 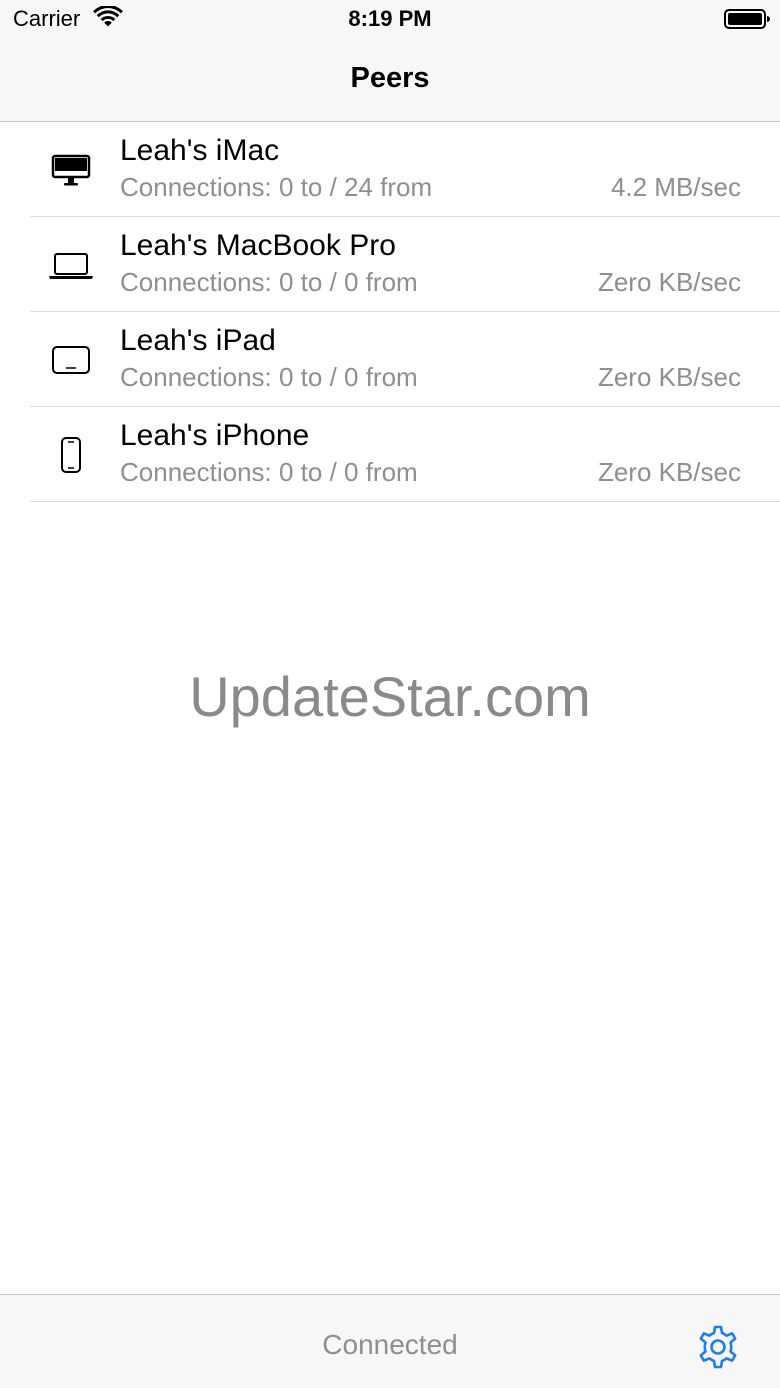 What do you see at coordinates (390, 1344) in the screenshot?
I see `connection-status: Connected` at bounding box center [390, 1344].